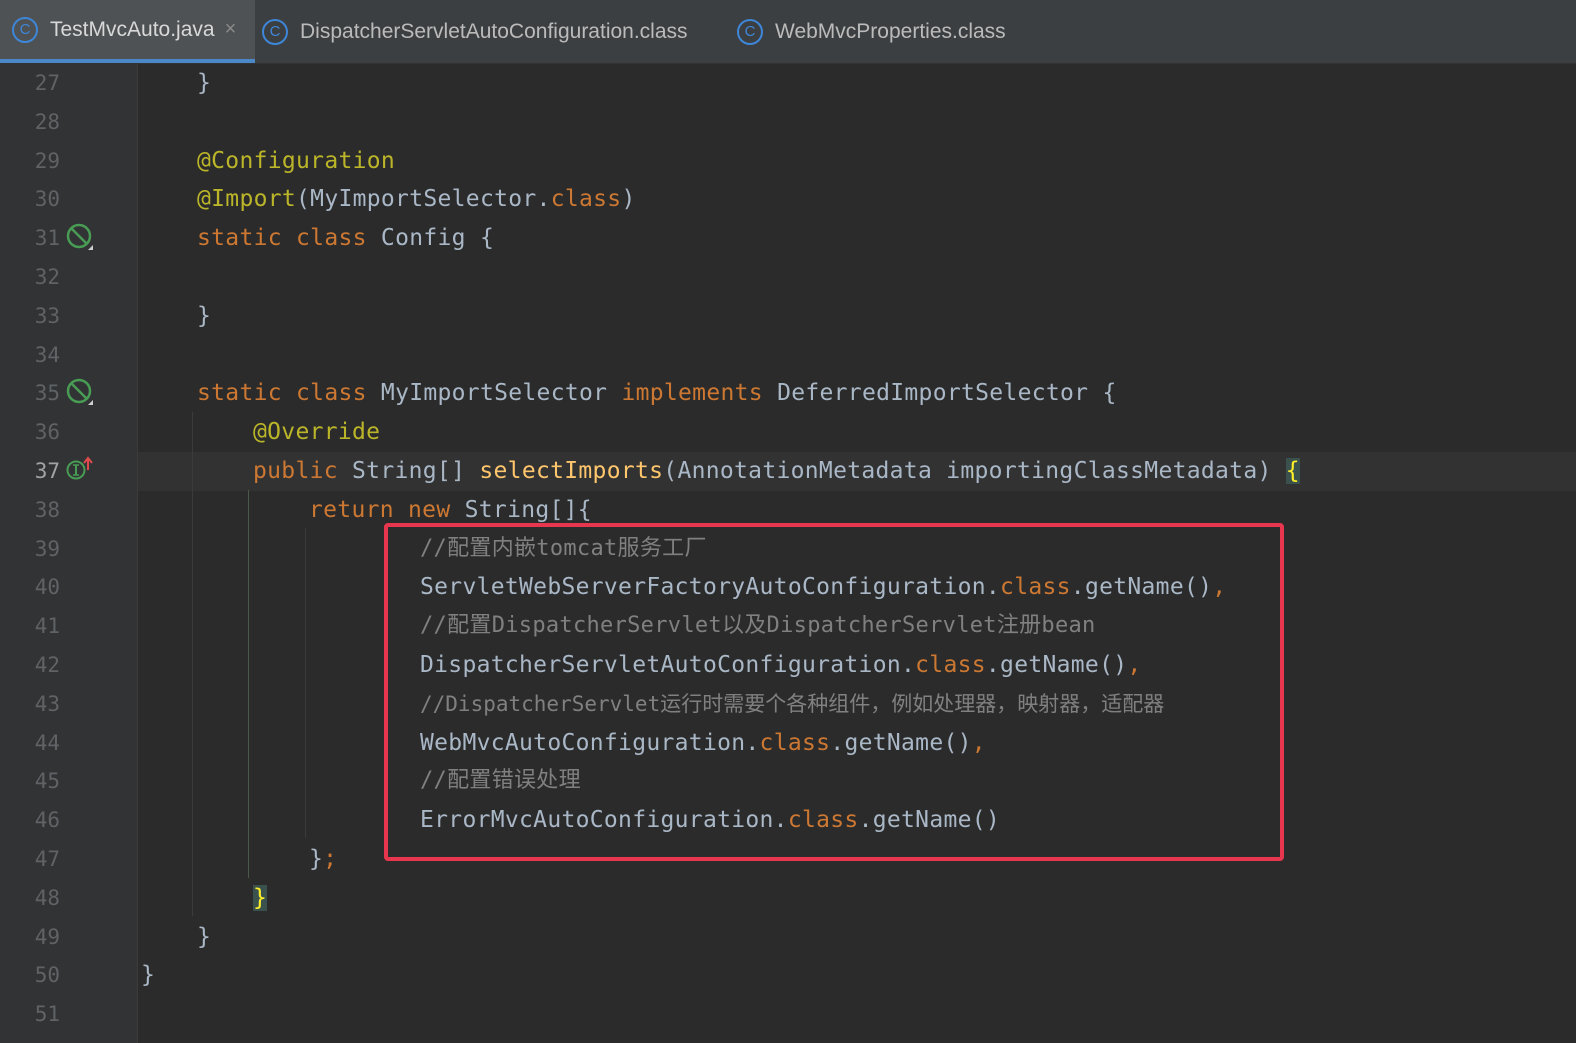  I want to click on line-number: 44, so click(47, 742).